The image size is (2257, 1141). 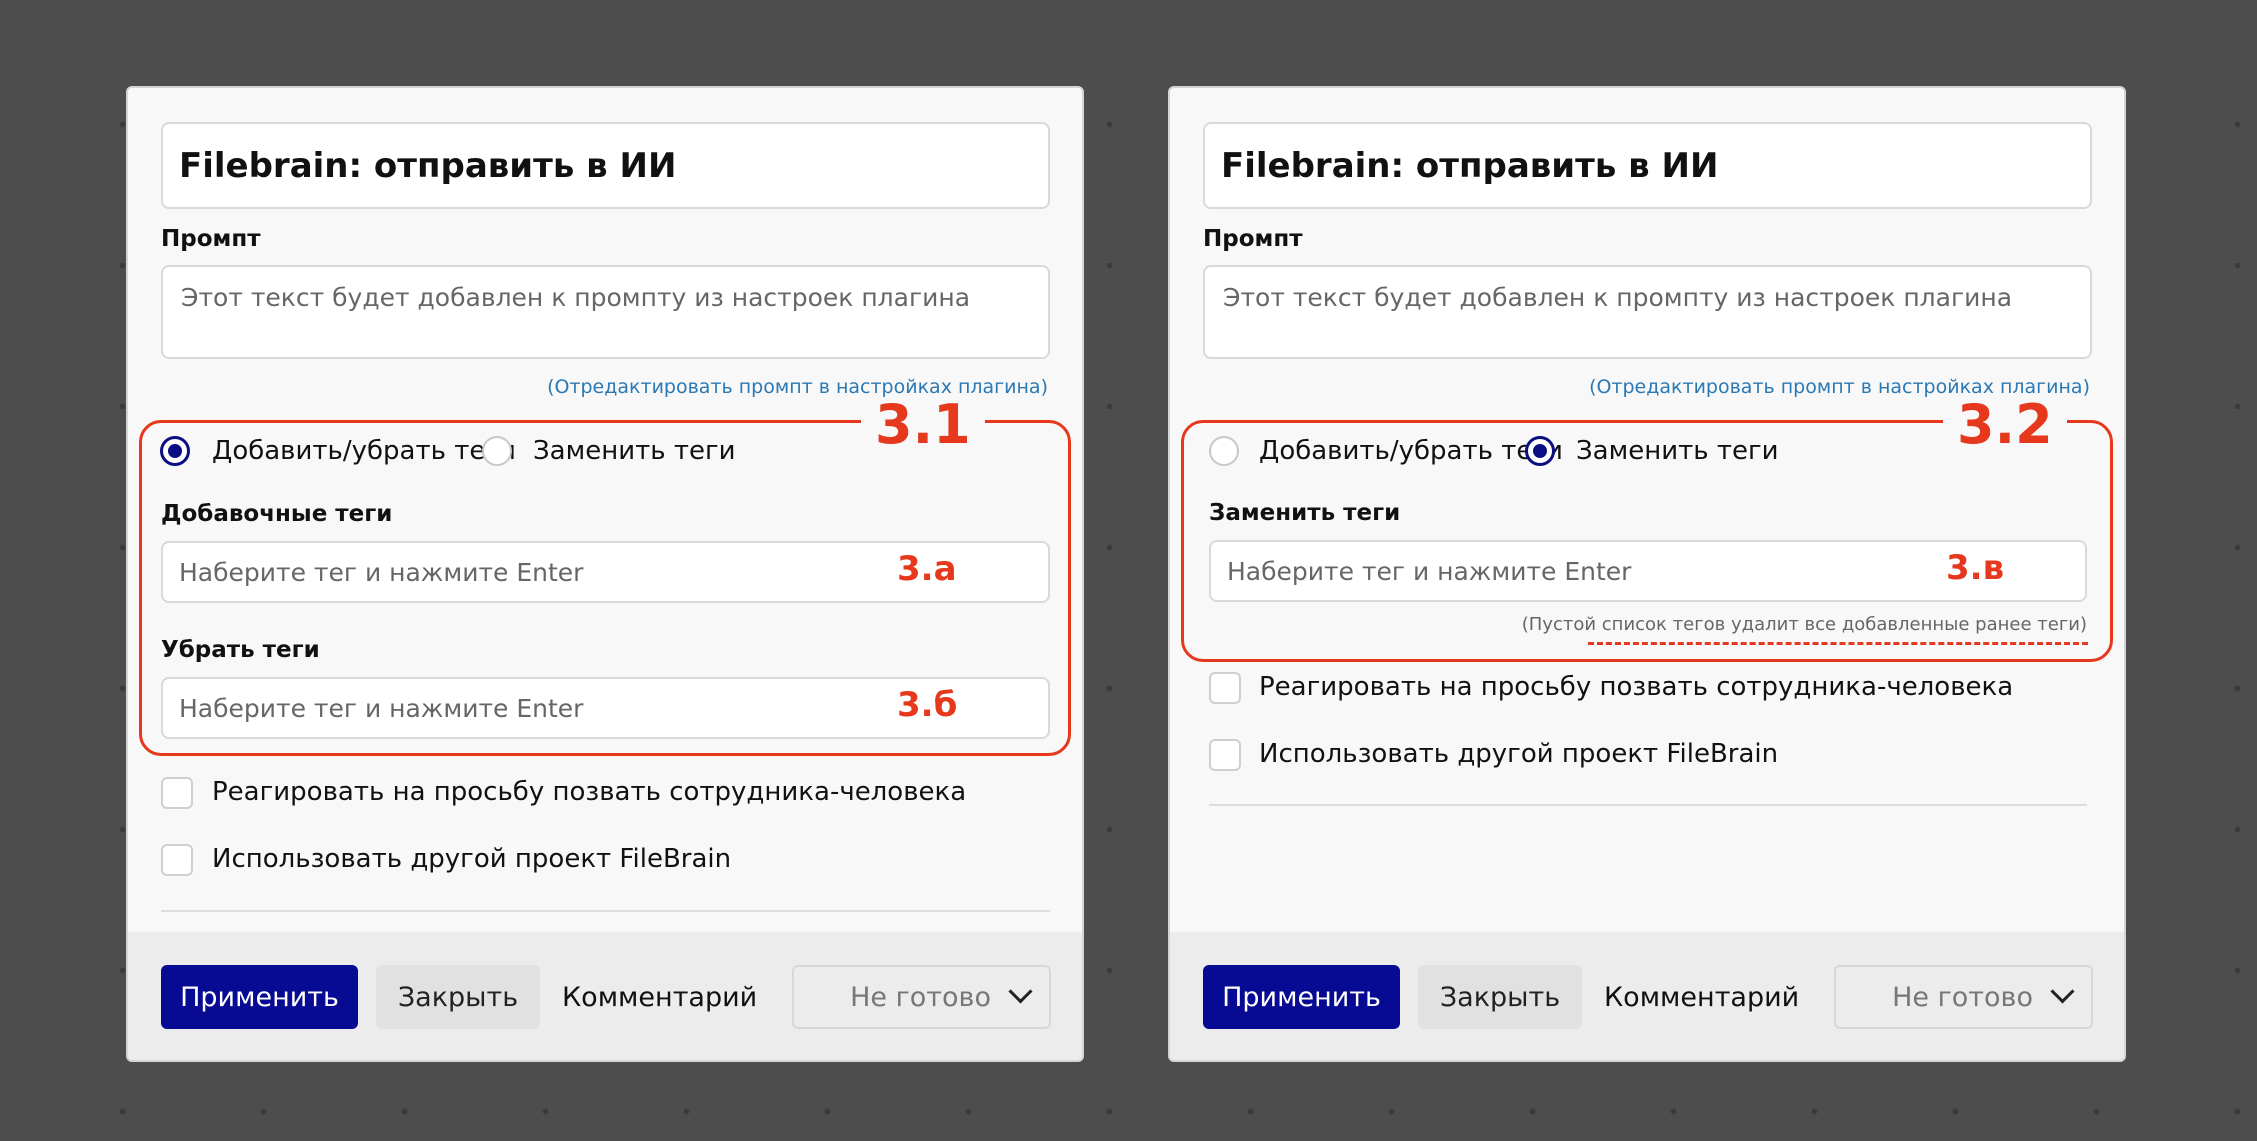 What do you see at coordinates (1838, 643) in the screenshot?
I see `note-underline` at bounding box center [1838, 643].